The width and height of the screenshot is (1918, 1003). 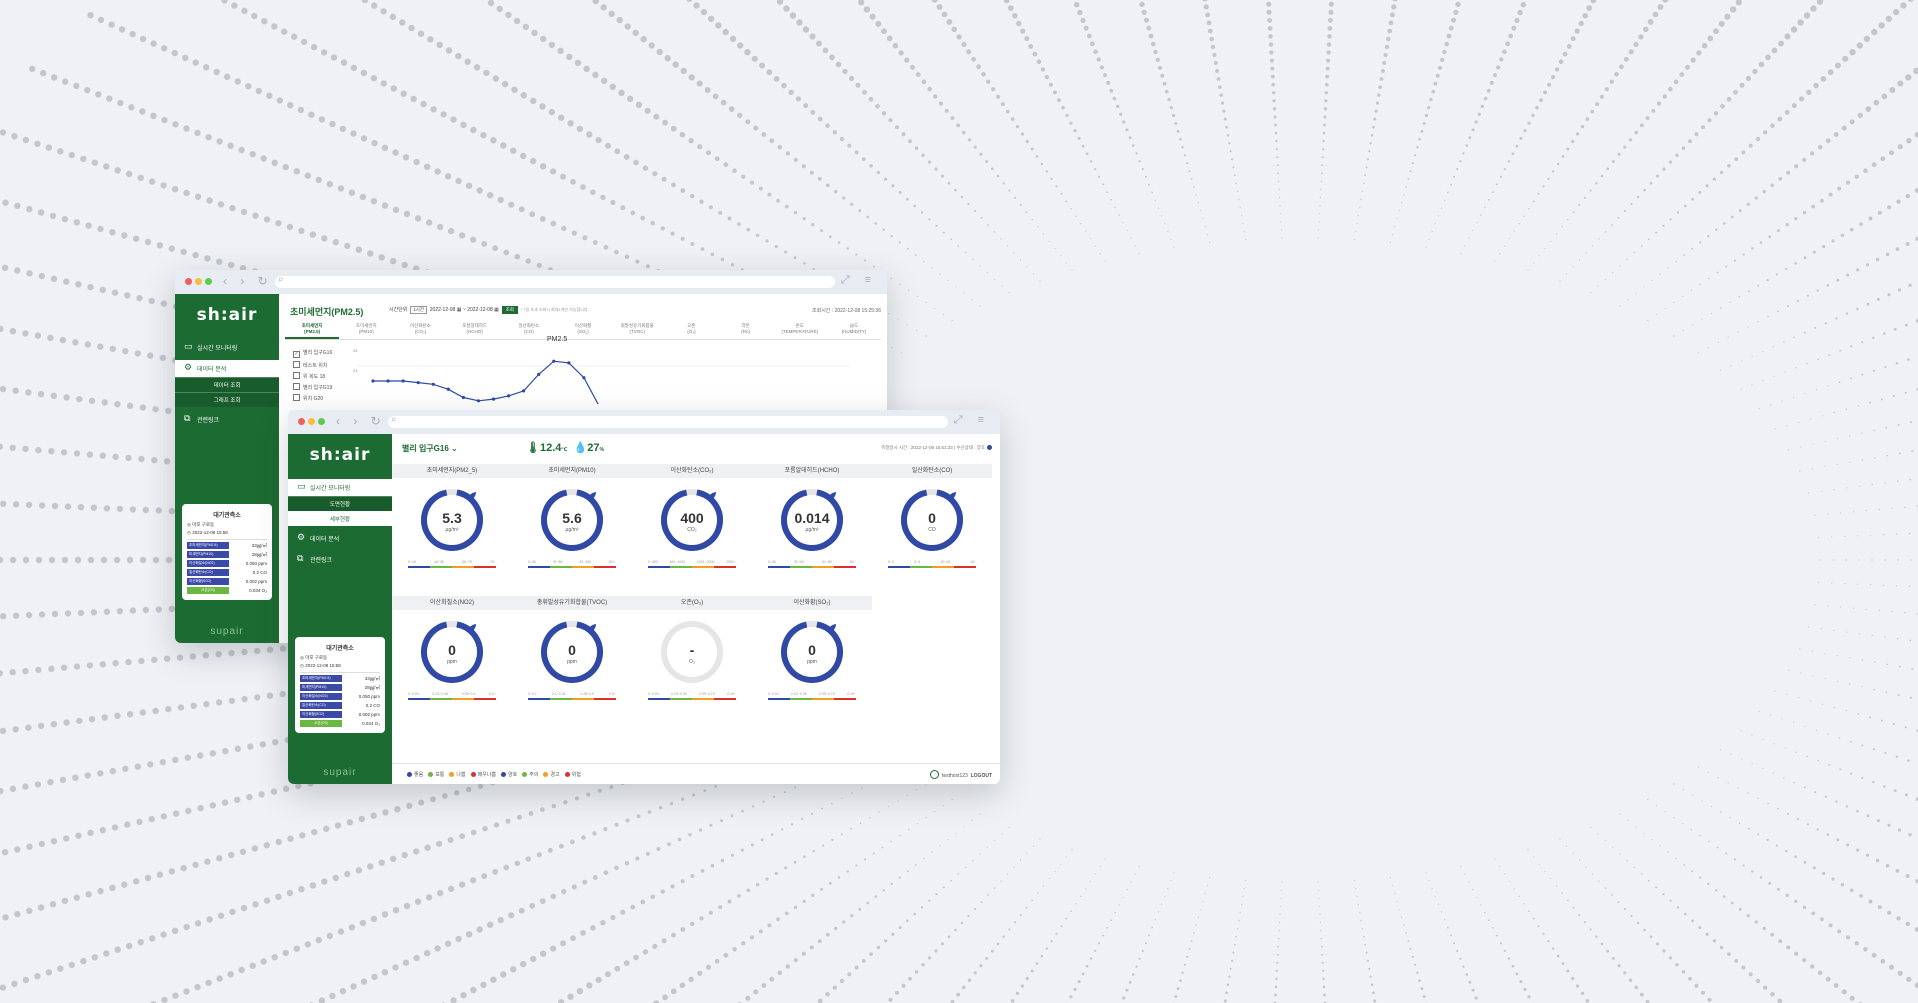 What do you see at coordinates (312, 387) in the screenshot?
I see `sensor-item: 별리 입구G19` at bounding box center [312, 387].